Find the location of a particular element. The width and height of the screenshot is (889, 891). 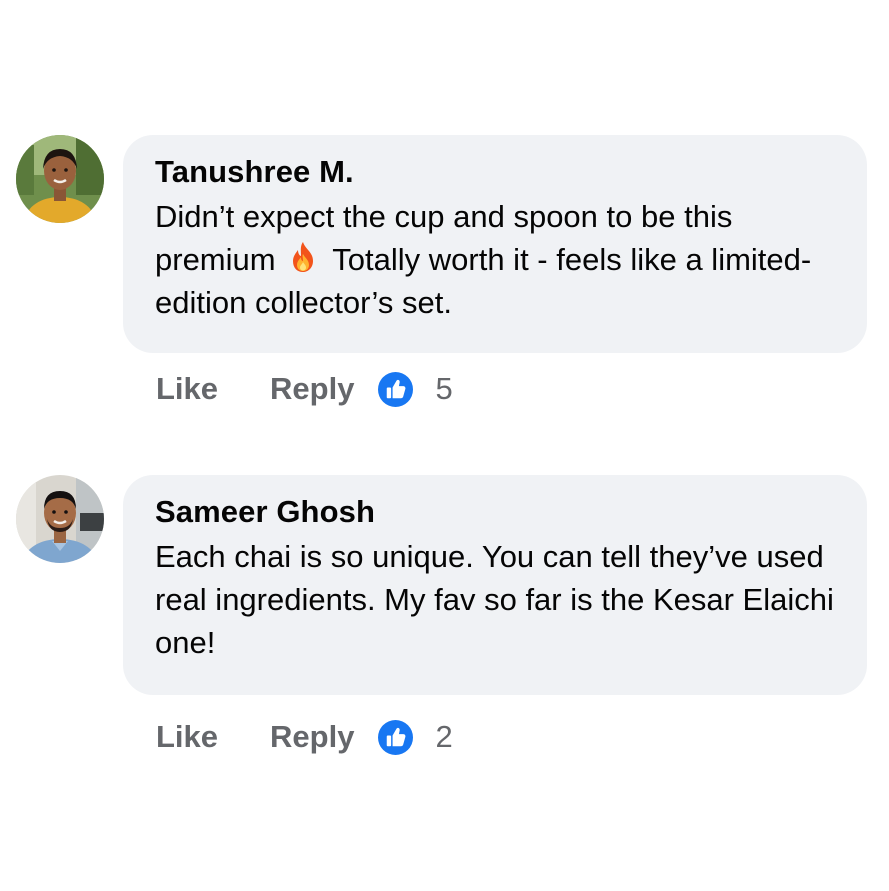

comment-author: Tanushree M. is located at coordinates (496, 172).